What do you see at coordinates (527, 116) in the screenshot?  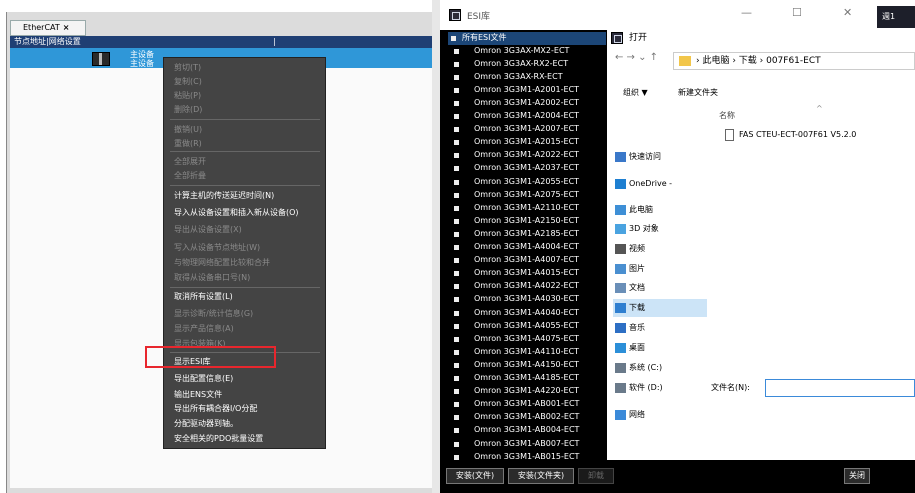 I see `tree-item: Omron 3G3M1-A2004-ECT` at bounding box center [527, 116].